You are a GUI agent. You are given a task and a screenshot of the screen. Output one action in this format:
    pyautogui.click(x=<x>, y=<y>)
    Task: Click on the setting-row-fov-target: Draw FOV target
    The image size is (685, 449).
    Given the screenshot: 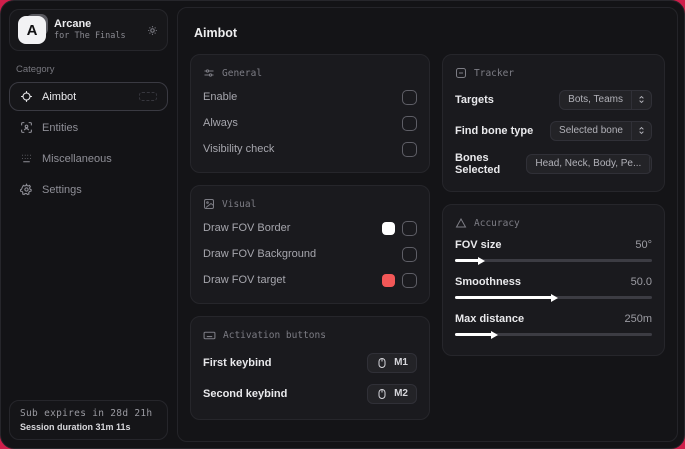 What is the action you would take?
    pyautogui.click(x=310, y=280)
    